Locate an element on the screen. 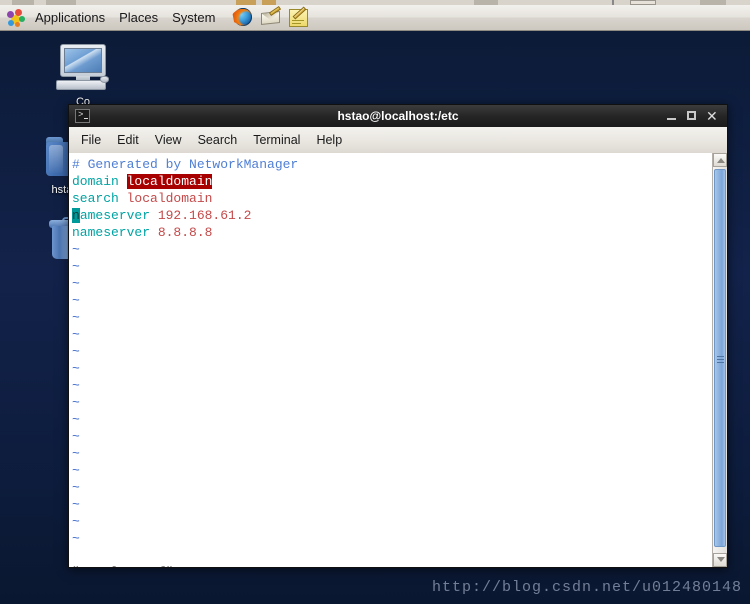 The height and width of the screenshot is (604, 750). editor-line: search localdomain is located at coordinates (392, 198).